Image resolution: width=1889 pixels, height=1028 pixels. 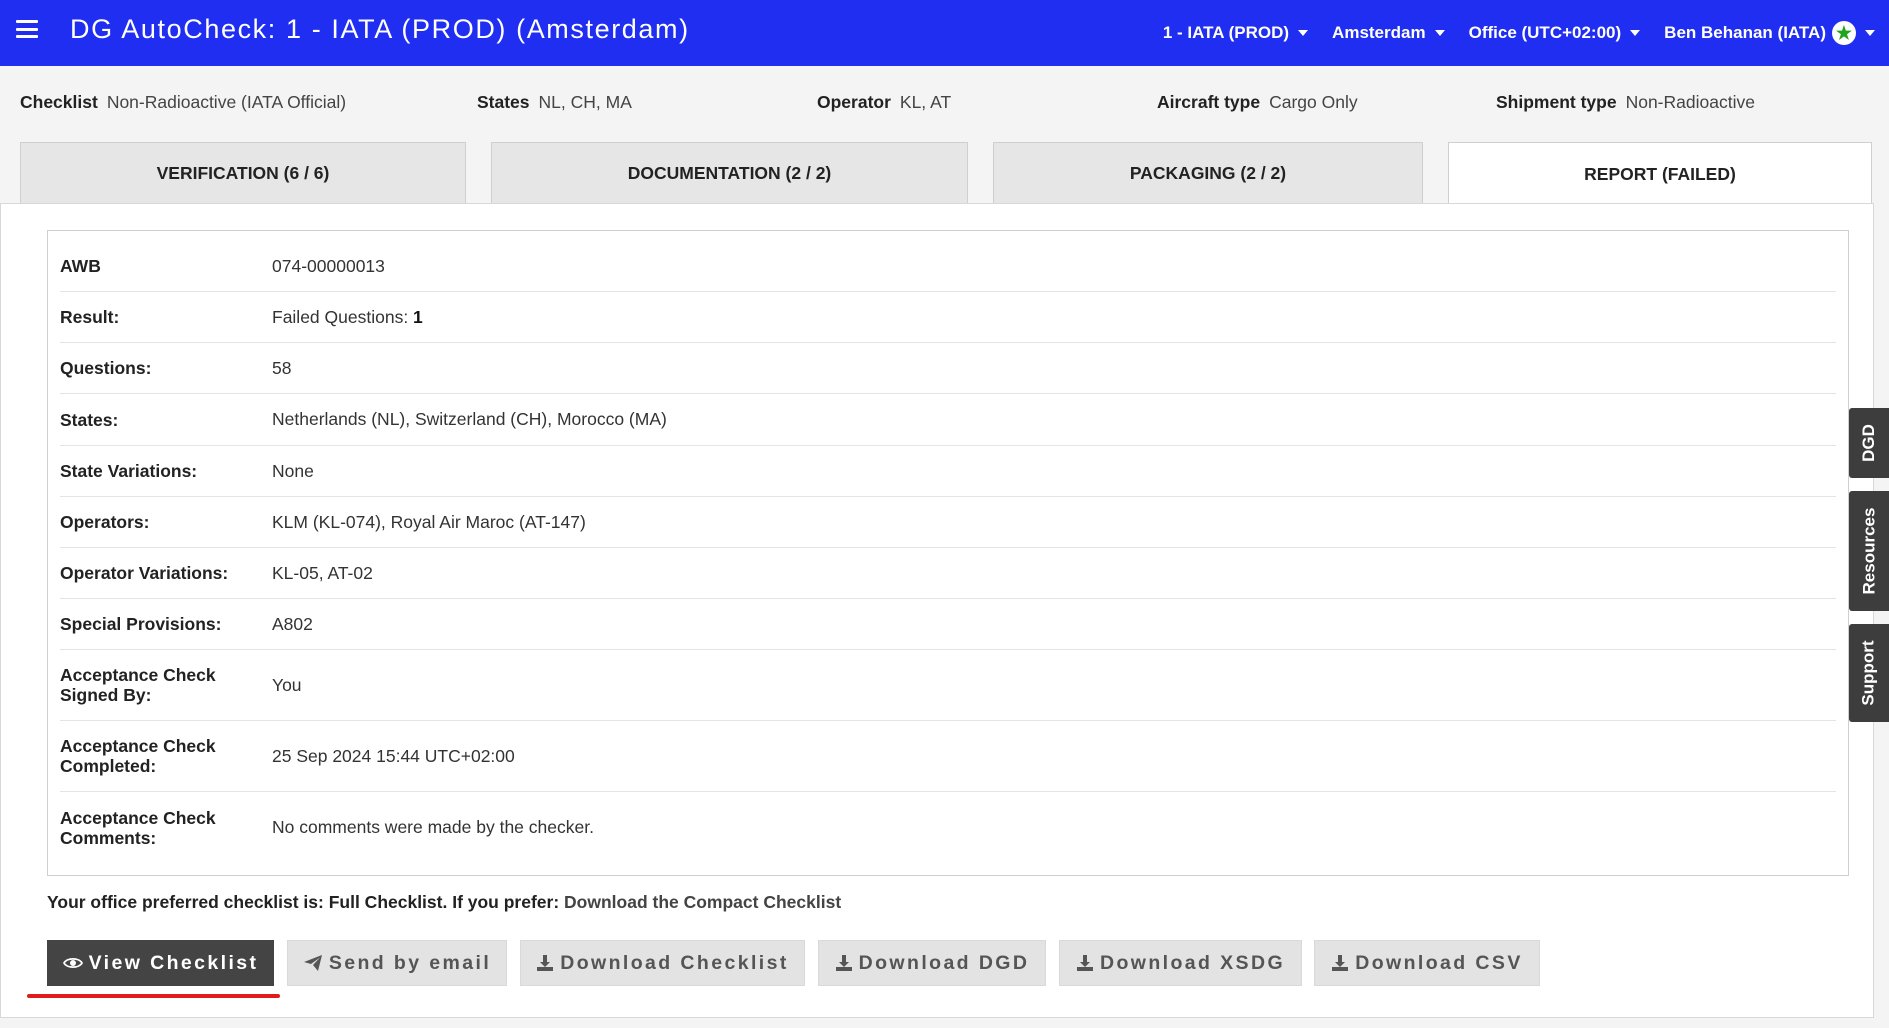 What do you see at coordinates (585, 102) in the screenshot?
I see `summary-states-value: NL, CH, MA` at bounding box center [585, 102].